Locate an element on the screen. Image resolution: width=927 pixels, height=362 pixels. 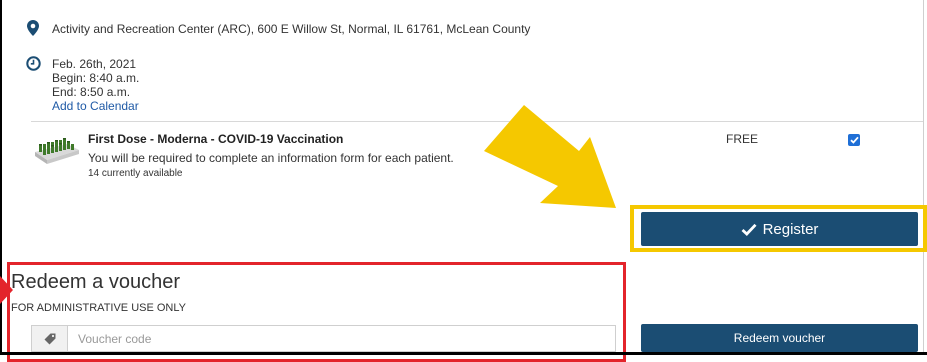
register-button-label: Register is located at coordinates (790, 229).